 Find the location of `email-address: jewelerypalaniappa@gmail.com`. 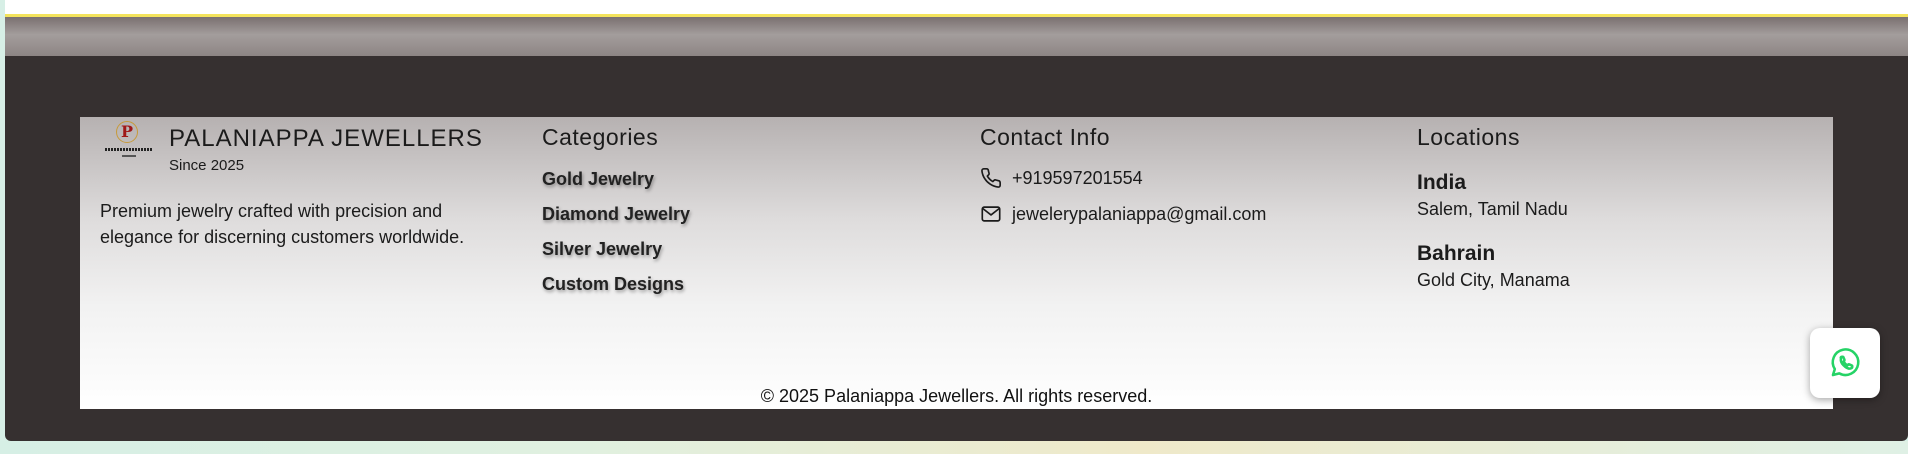

email-address: jewelerypalaniappa@gmail.com is located at coordinates (1139, 214).